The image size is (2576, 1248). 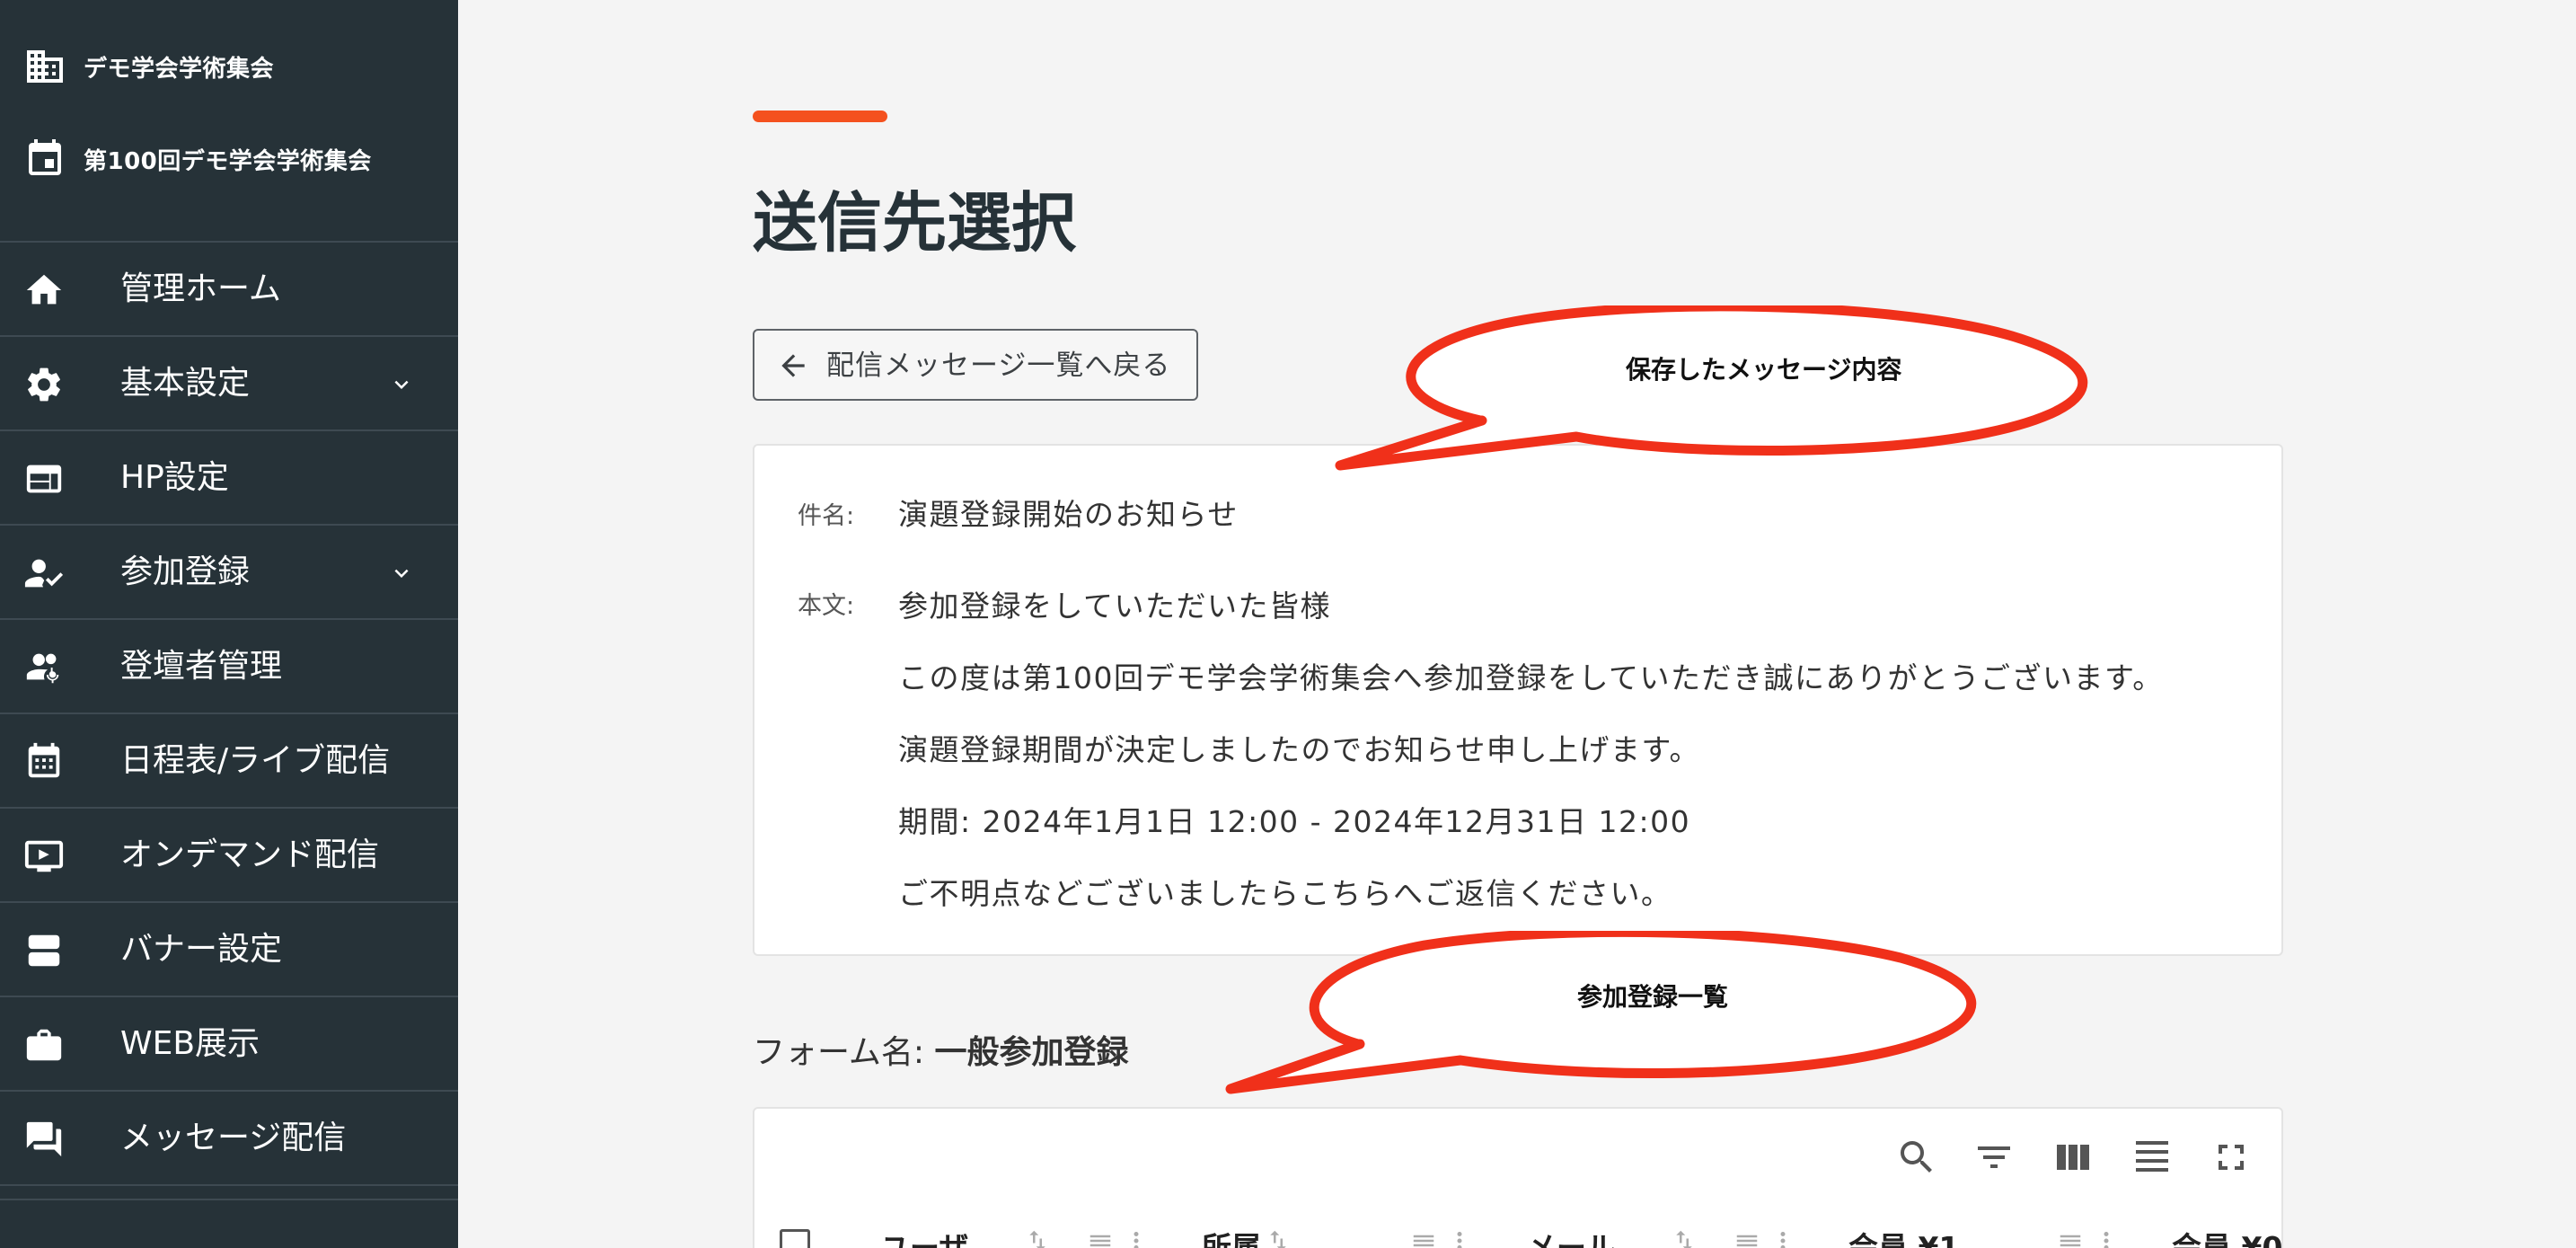 I want to click on sidebar-item-hp-settings: HP設定, so click(x=229, y=478).